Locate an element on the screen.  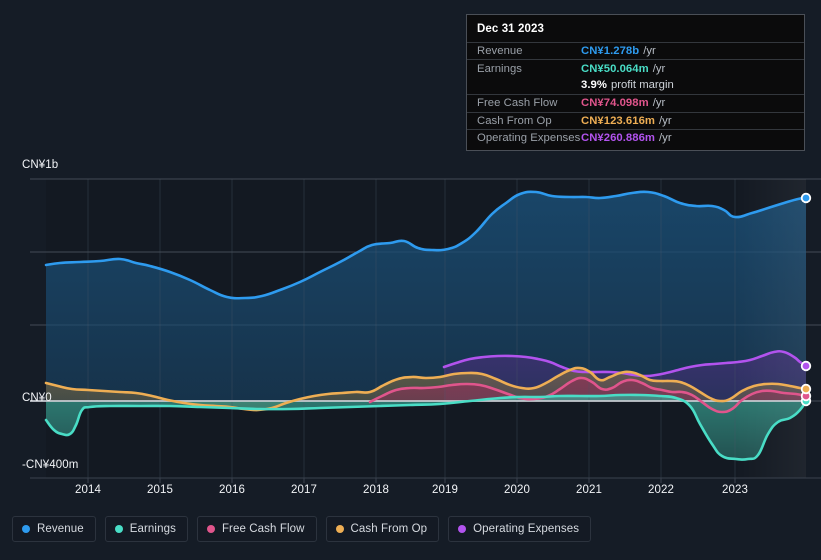
x-axis-label: 2020 is located at coordinates (517, 490).